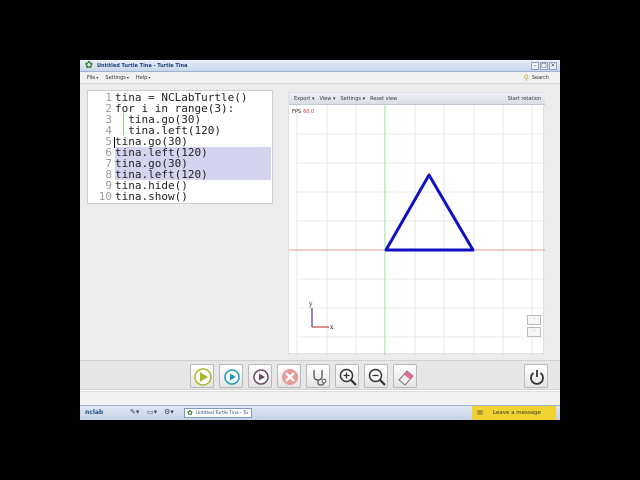  Describe the element at coordinates (310, 304) in the screenshot. I see `axis-y-label: y` at that location.